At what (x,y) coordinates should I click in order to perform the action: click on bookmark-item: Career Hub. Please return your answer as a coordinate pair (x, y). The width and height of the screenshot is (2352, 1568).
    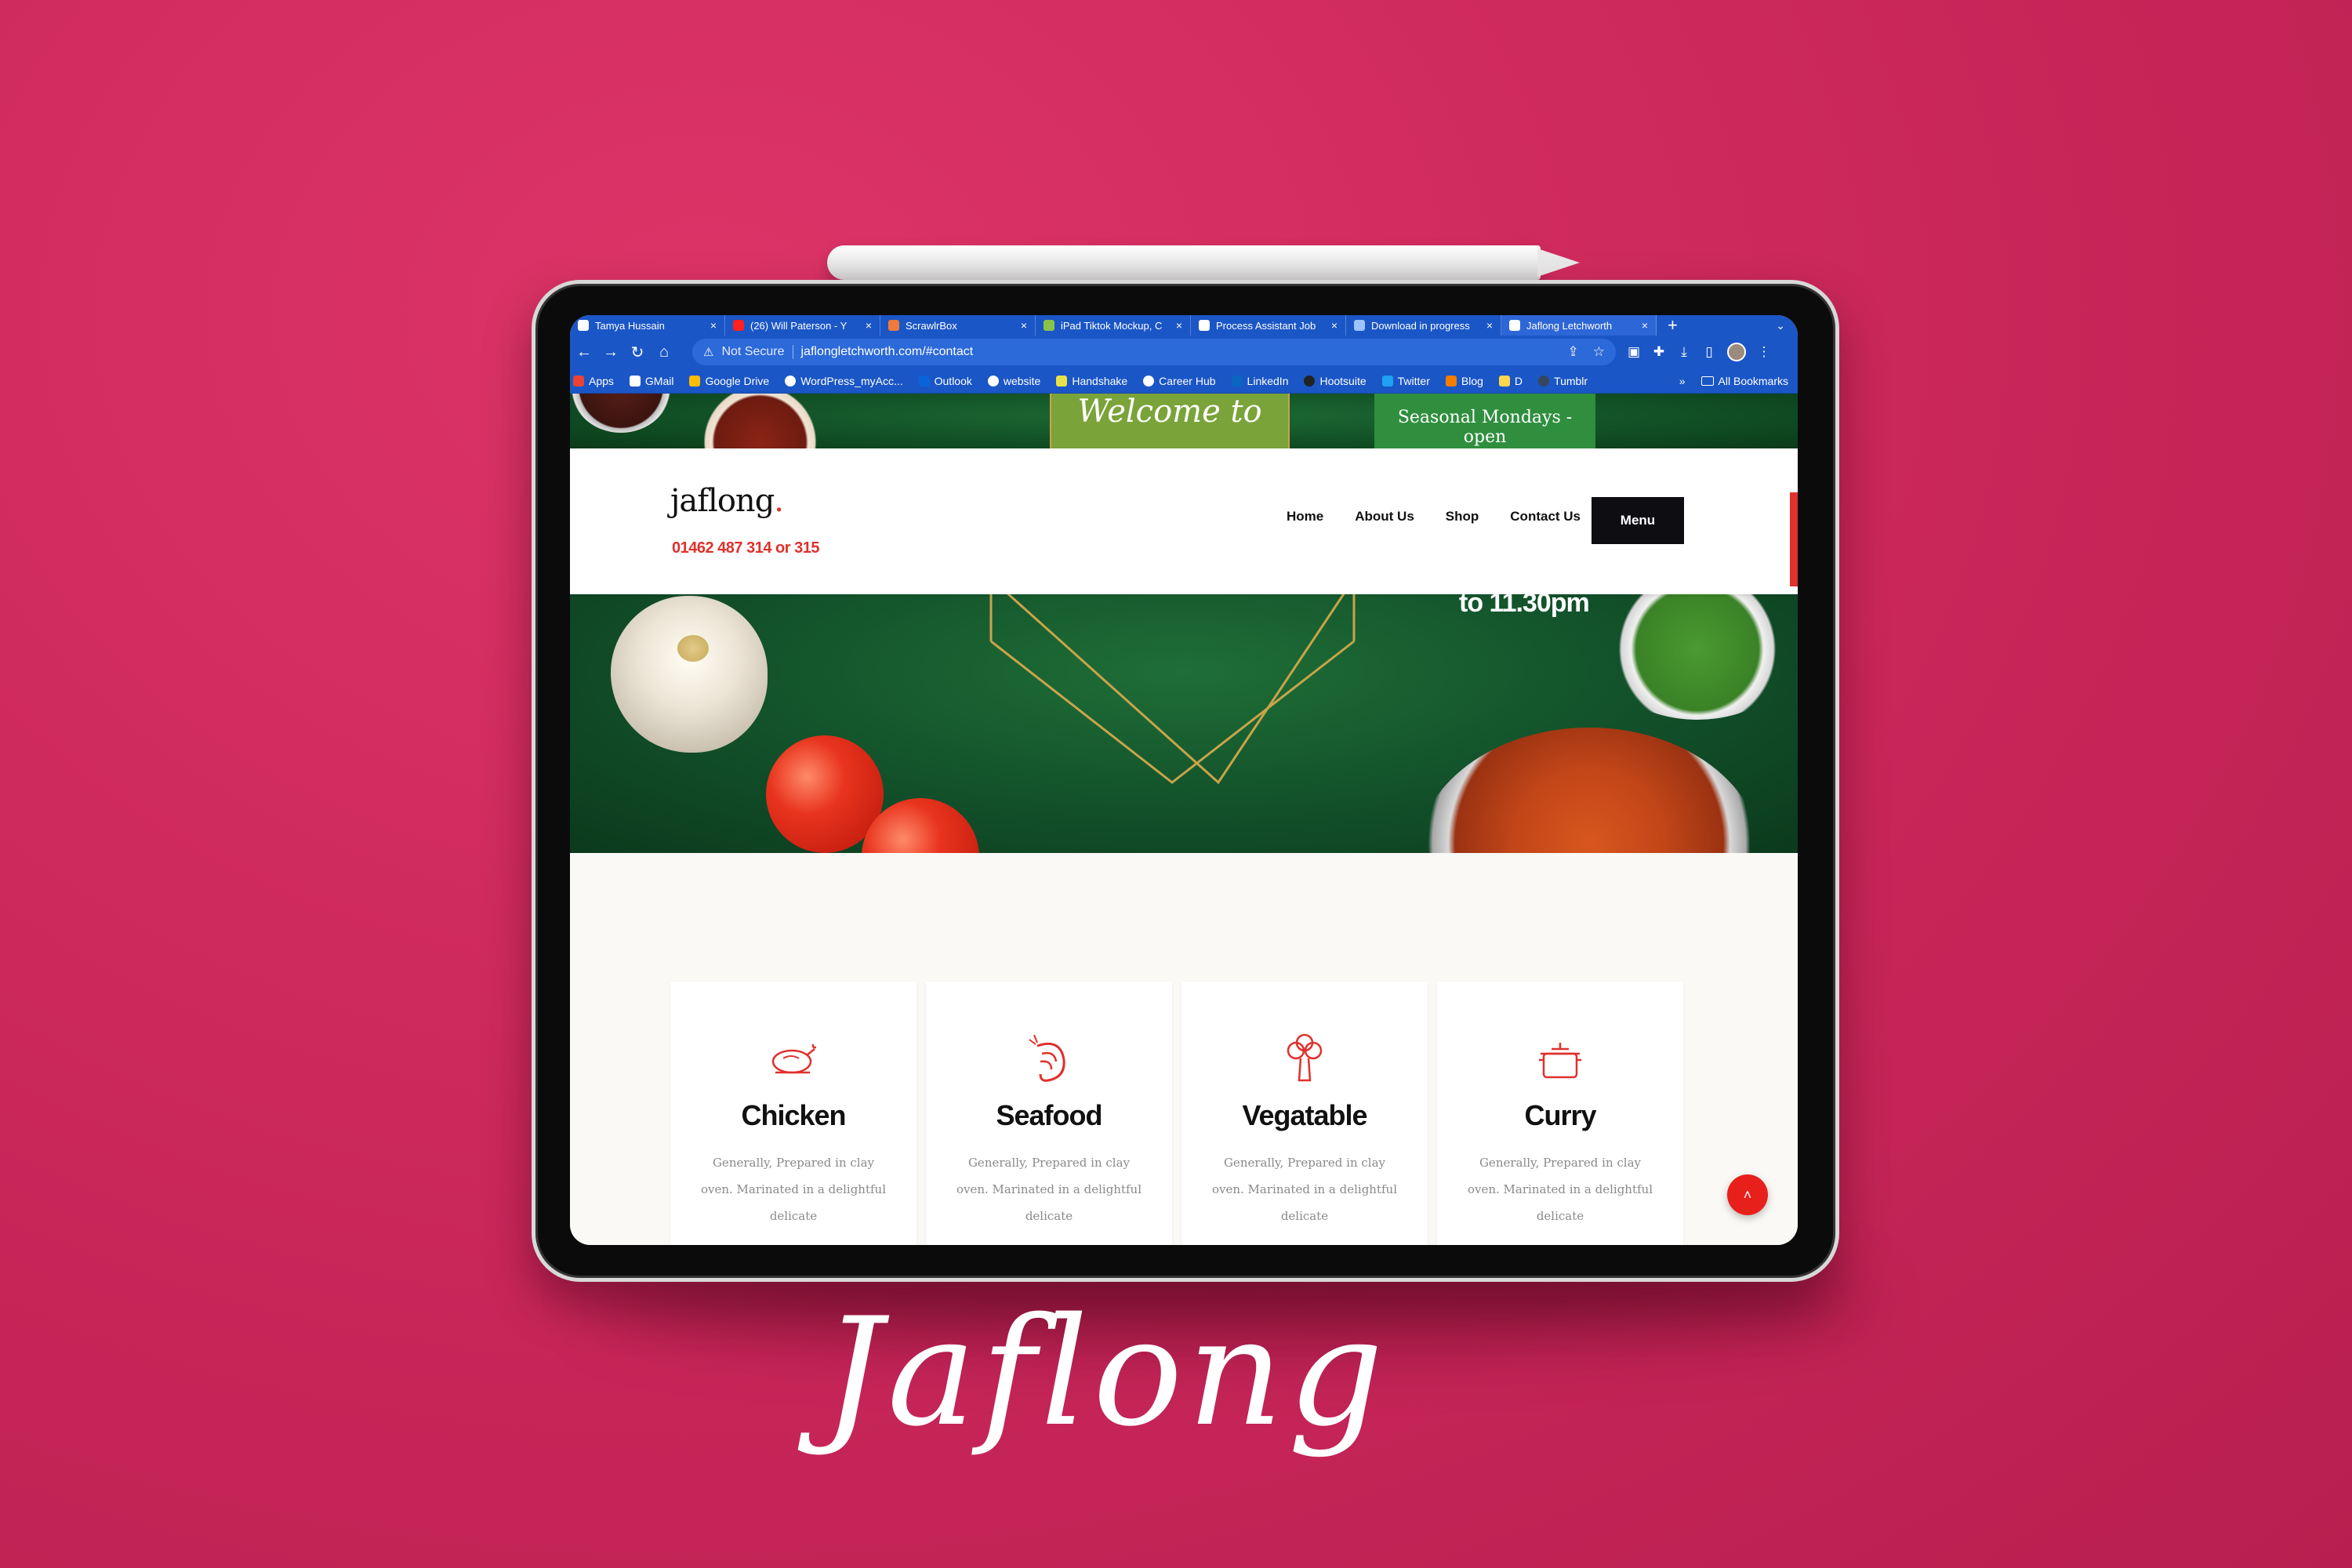
    Looking at the image, I should click on (1179, 381).